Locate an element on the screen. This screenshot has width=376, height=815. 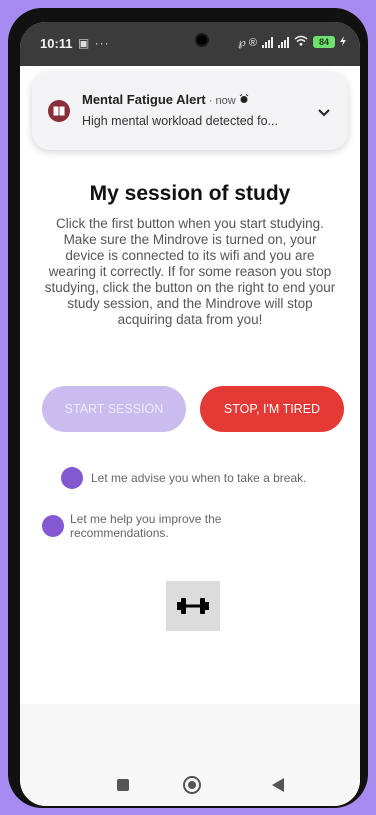
option-break-advice: Let me advise you when to take a break. is located at coordinates (183, 478).